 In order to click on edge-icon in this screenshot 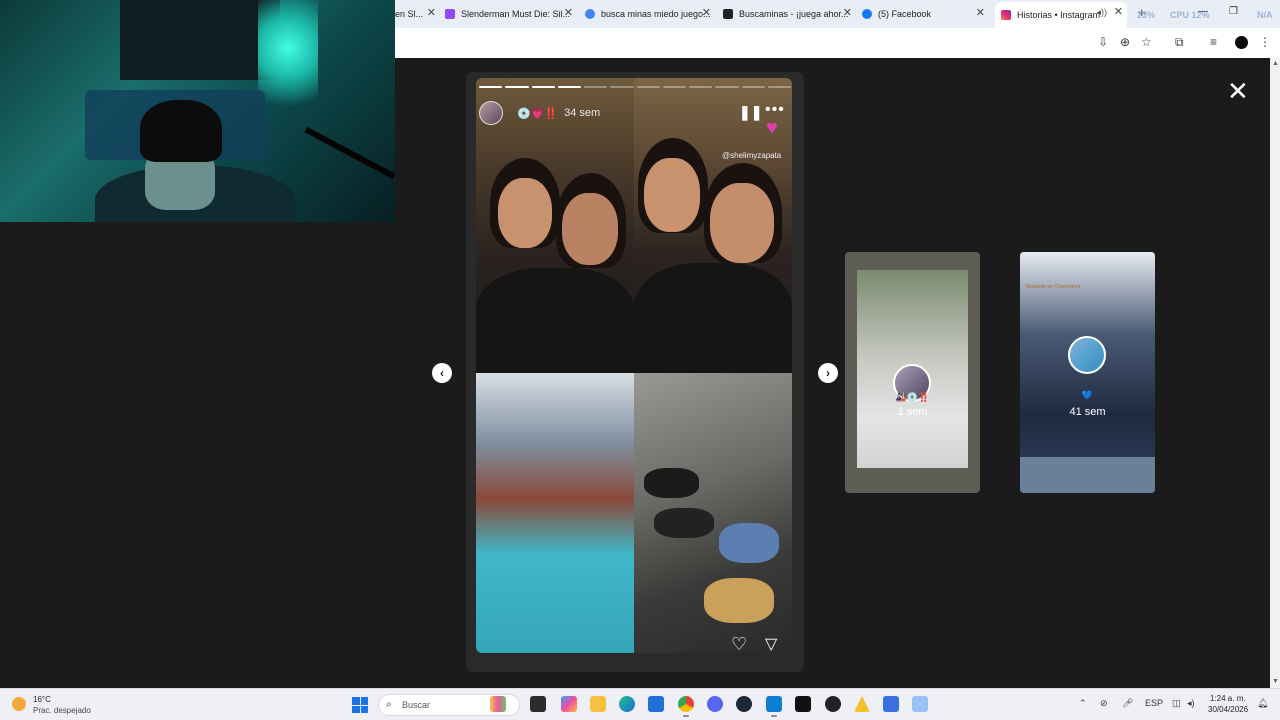, I will do `click(627, 704)`.